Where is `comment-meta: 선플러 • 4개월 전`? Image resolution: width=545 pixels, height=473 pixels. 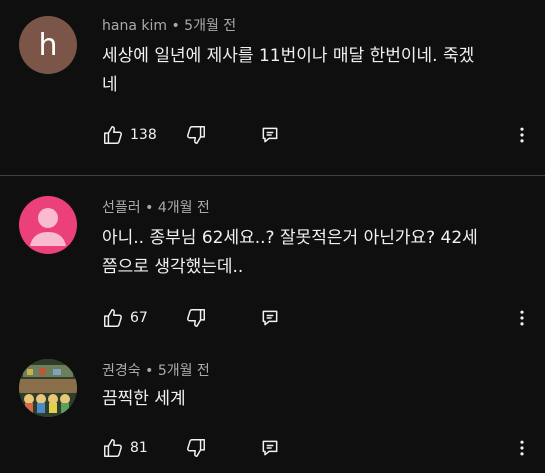 comment-meta: 선플러 • 4개월 전 is located at coordinates (156, 207).